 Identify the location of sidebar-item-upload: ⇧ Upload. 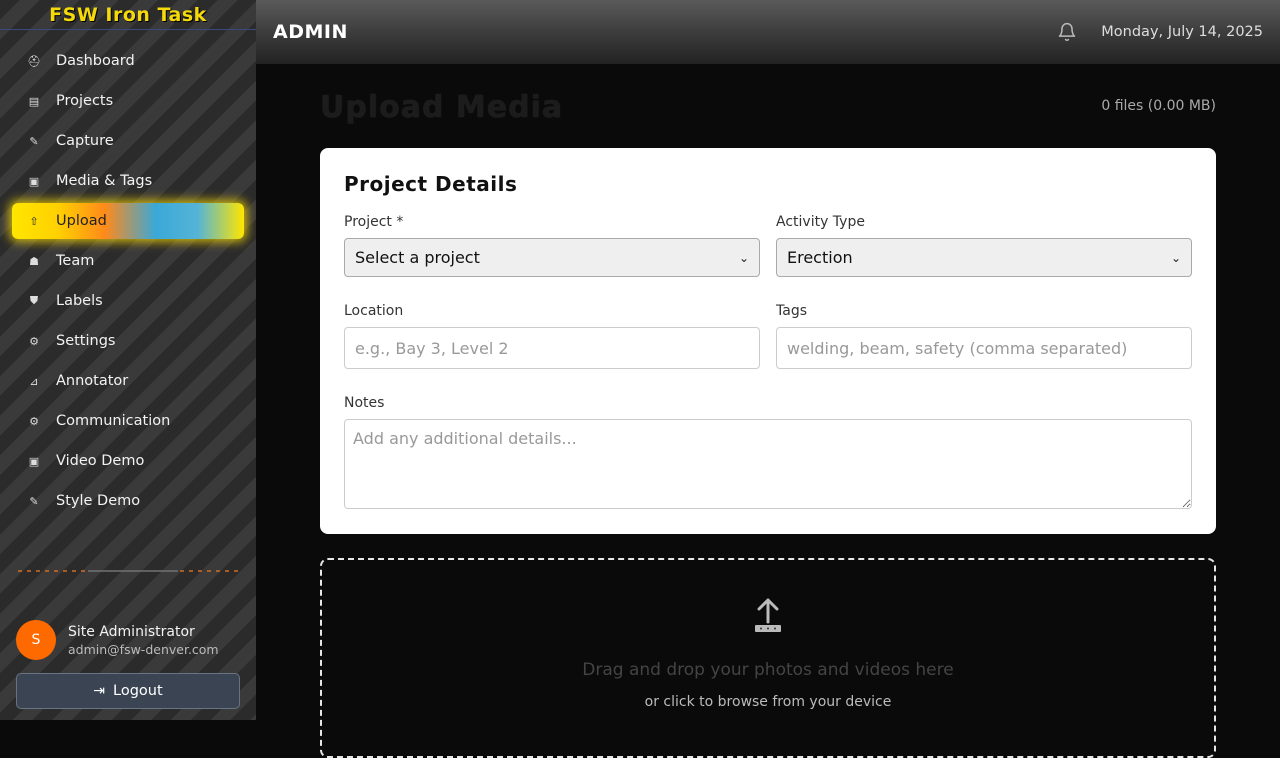
(128, 221).